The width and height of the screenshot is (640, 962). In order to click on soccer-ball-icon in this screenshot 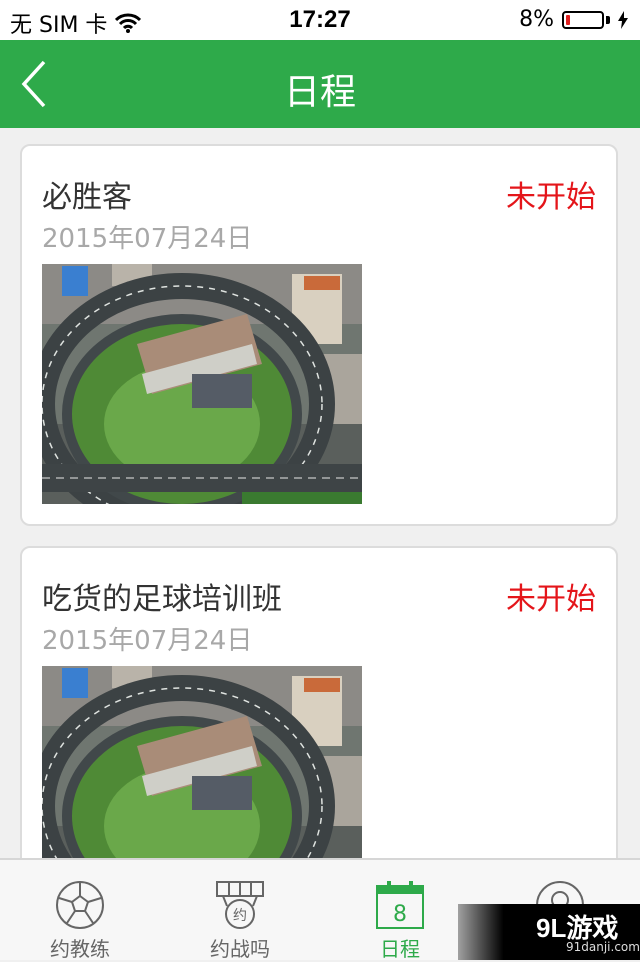, I will do `click(80, 905)`.